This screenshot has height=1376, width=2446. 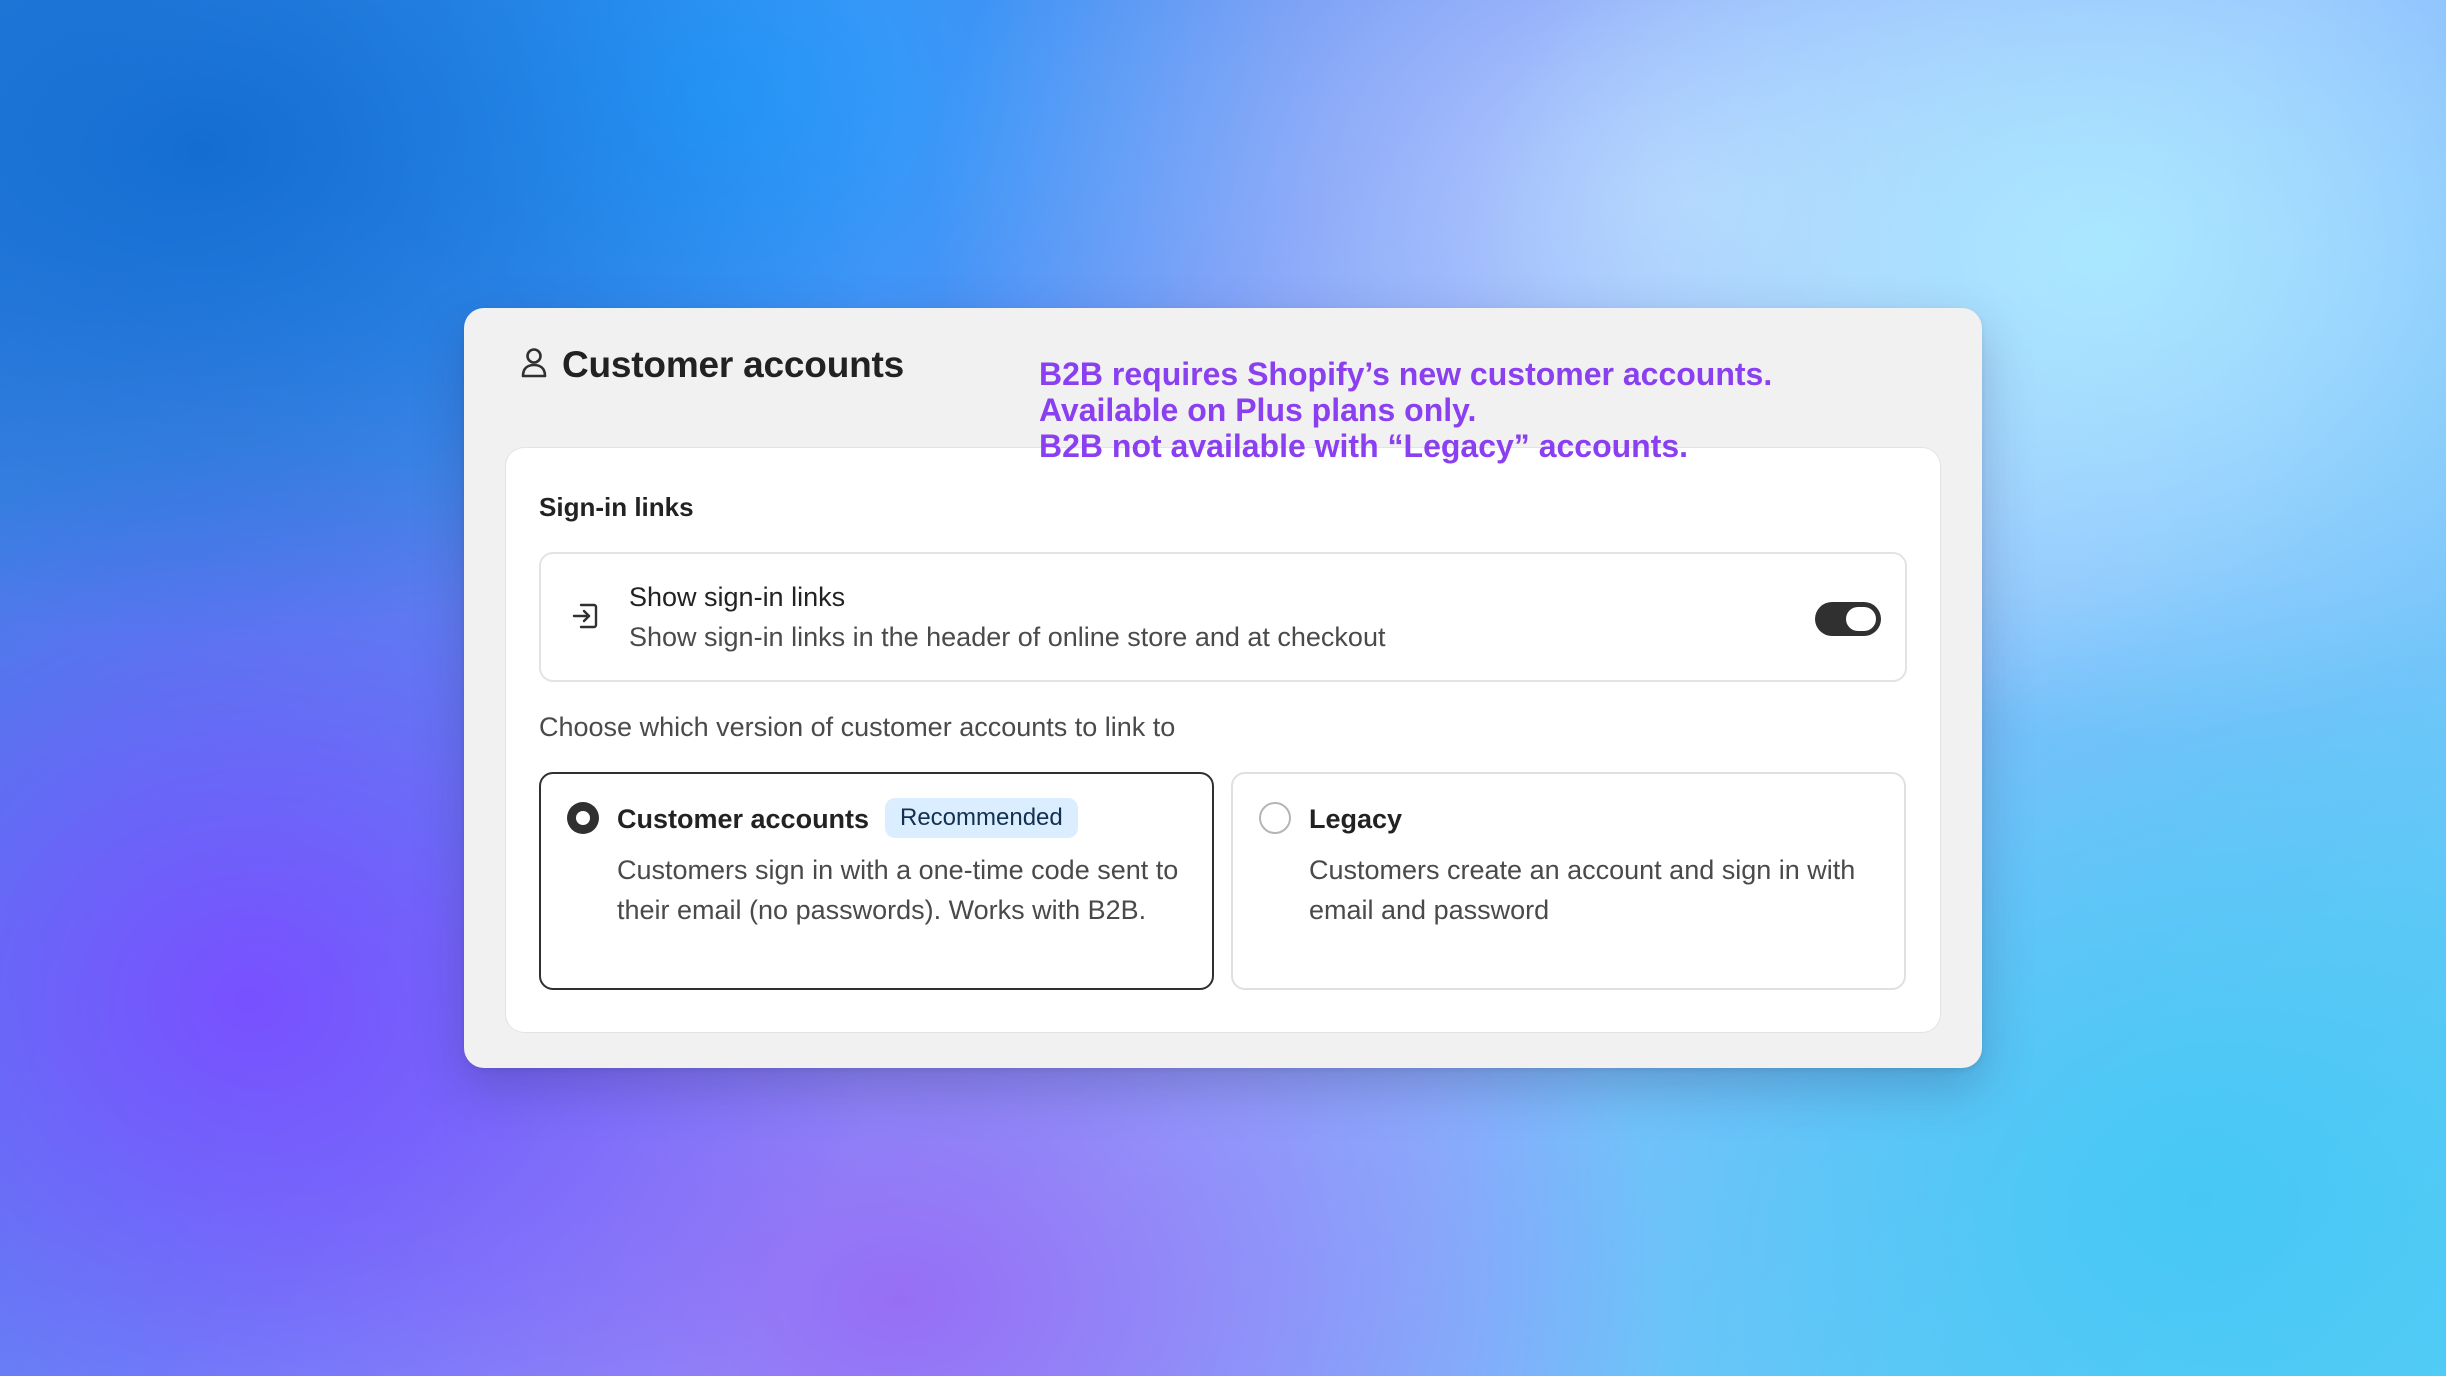 I want to click on annotation-line: Available on Plus plans only., so click(x=1258, y=410).